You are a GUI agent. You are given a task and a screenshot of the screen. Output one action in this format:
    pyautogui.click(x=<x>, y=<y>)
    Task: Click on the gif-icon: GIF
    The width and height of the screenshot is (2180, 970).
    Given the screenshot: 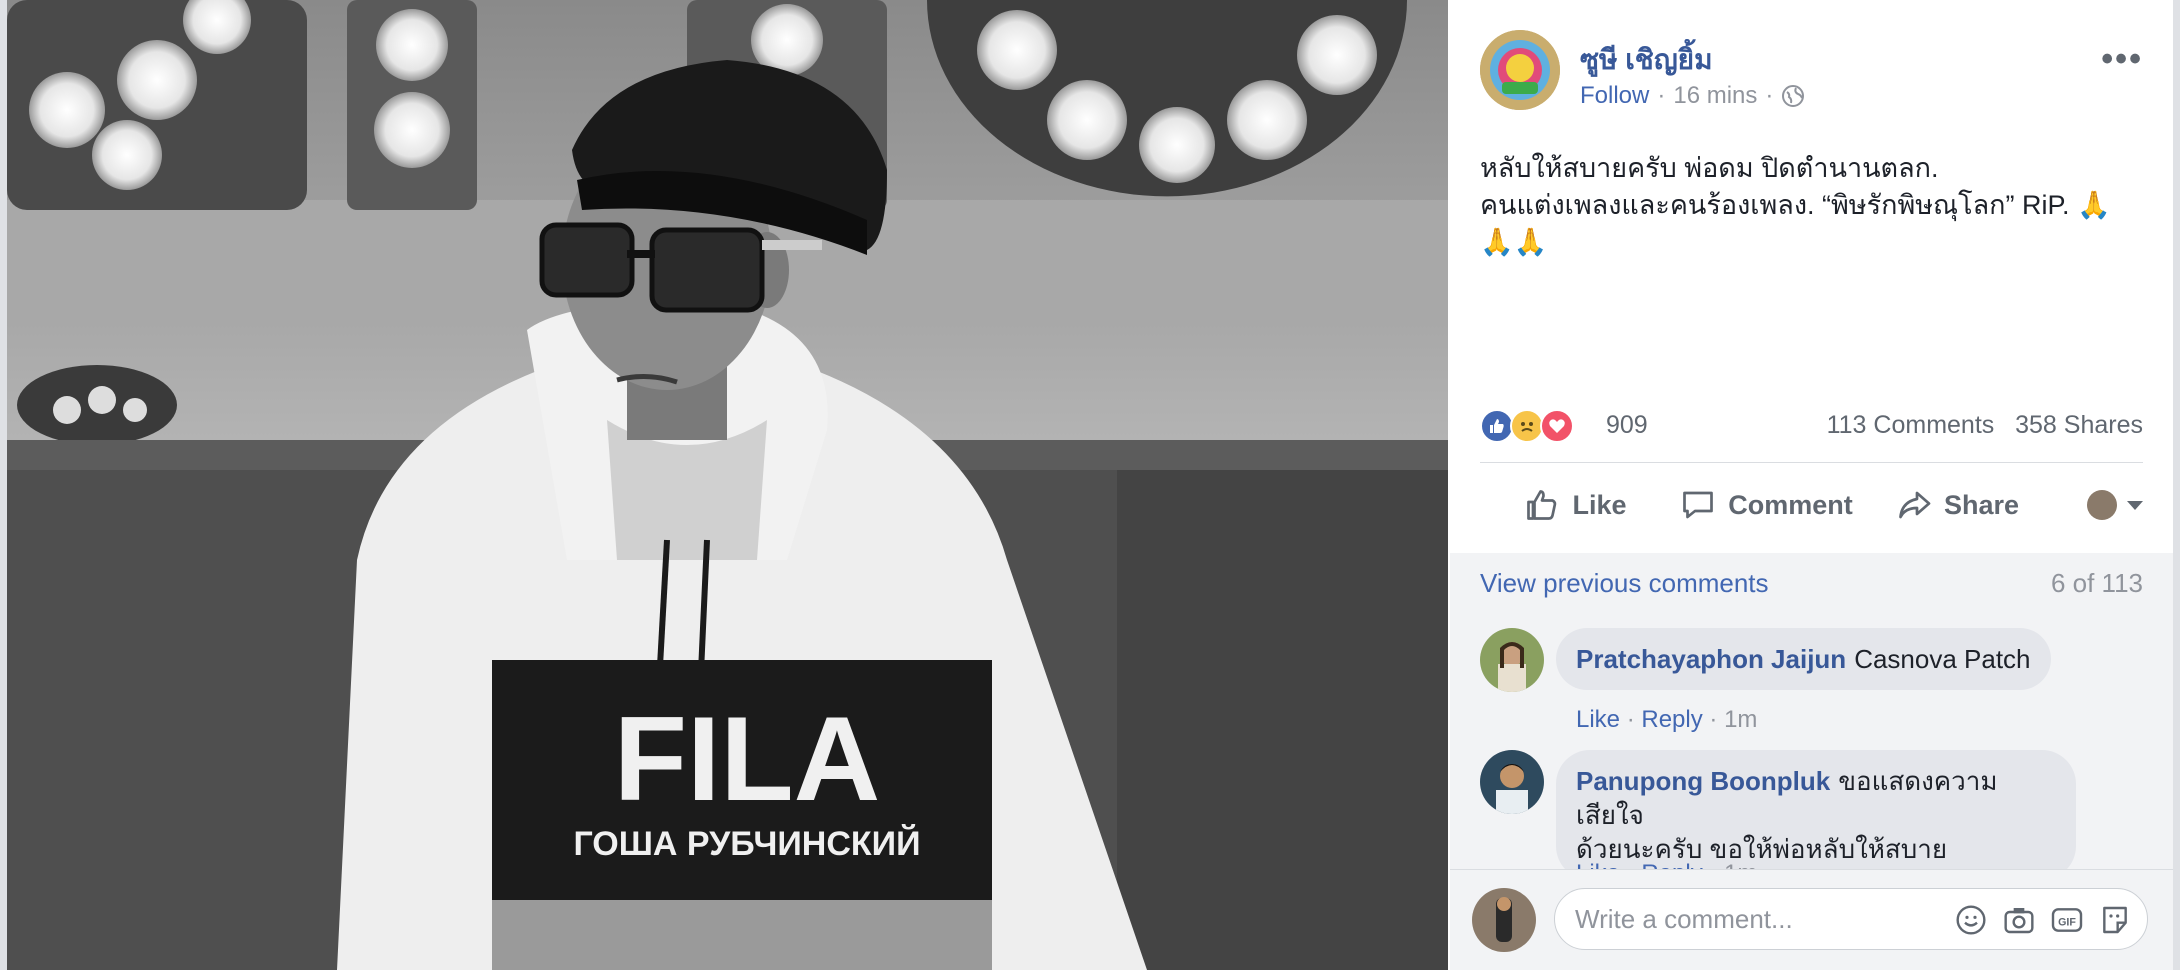 What is the action you would take?
    pyautogui.click(x=2067, y=920)
    